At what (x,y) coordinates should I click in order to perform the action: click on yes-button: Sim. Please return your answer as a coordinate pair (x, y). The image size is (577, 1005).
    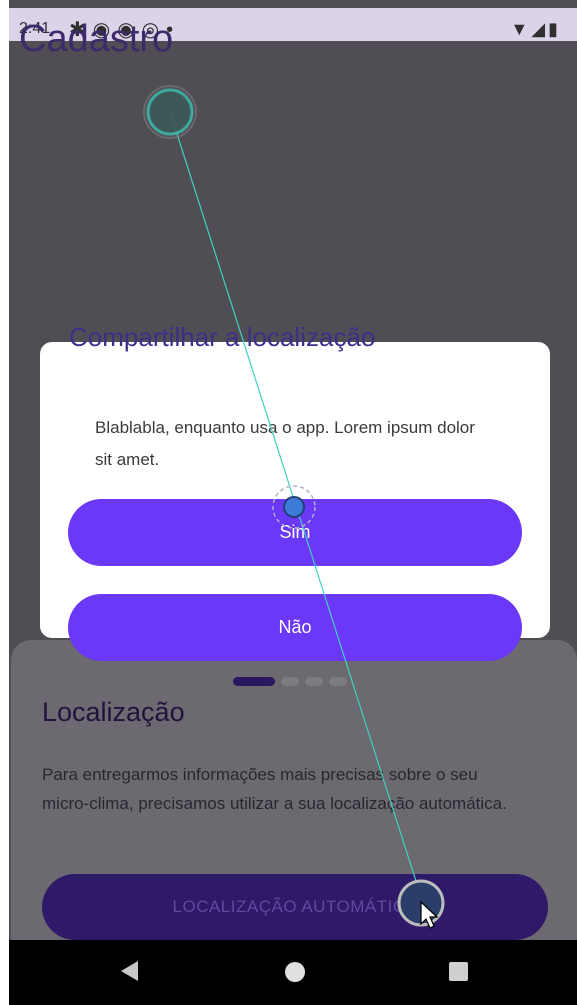
    Looking at the image, I should click on (295, 532).